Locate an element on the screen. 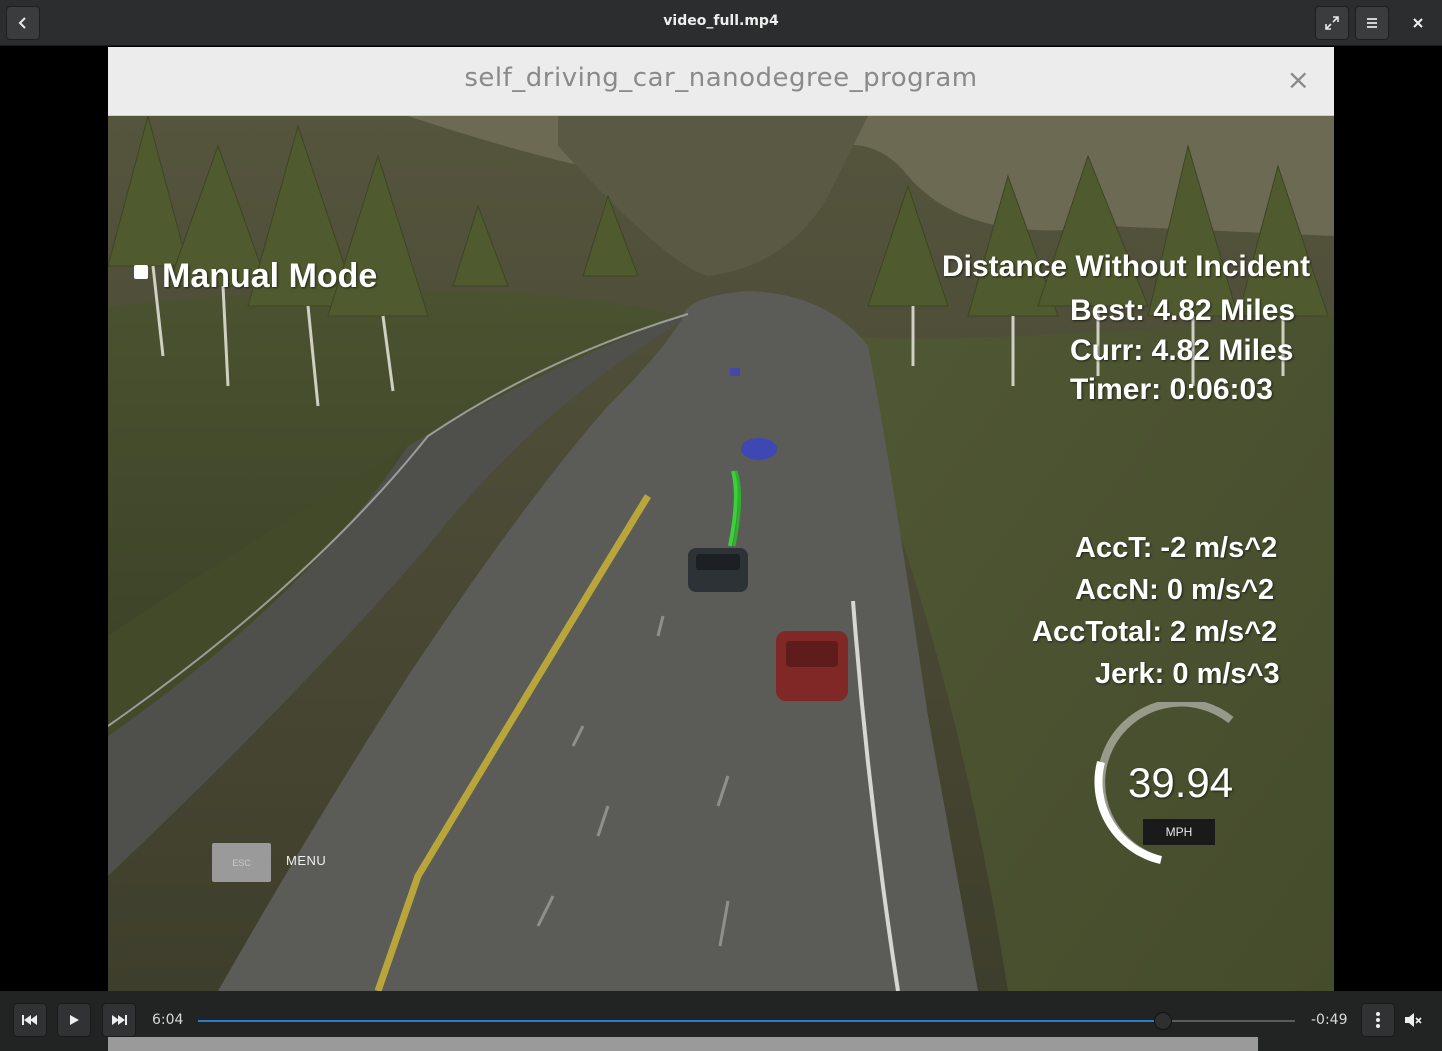 The image size is (1442, 1051). simulator-title: self_driving_car_nanodegree_program is located at coordinates (721, 78).